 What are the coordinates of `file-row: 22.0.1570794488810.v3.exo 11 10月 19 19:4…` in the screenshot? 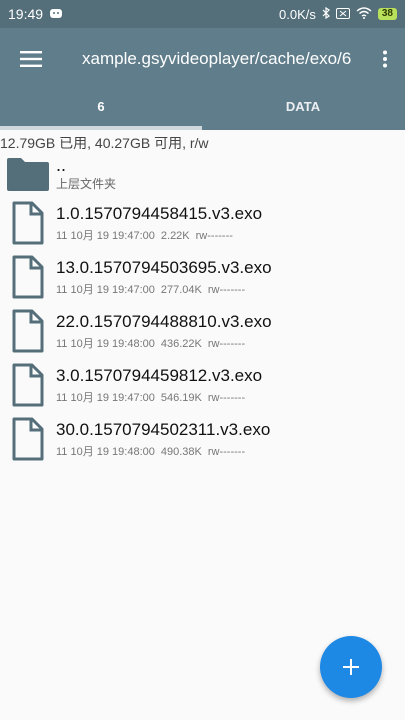 It's located at (202, 331).